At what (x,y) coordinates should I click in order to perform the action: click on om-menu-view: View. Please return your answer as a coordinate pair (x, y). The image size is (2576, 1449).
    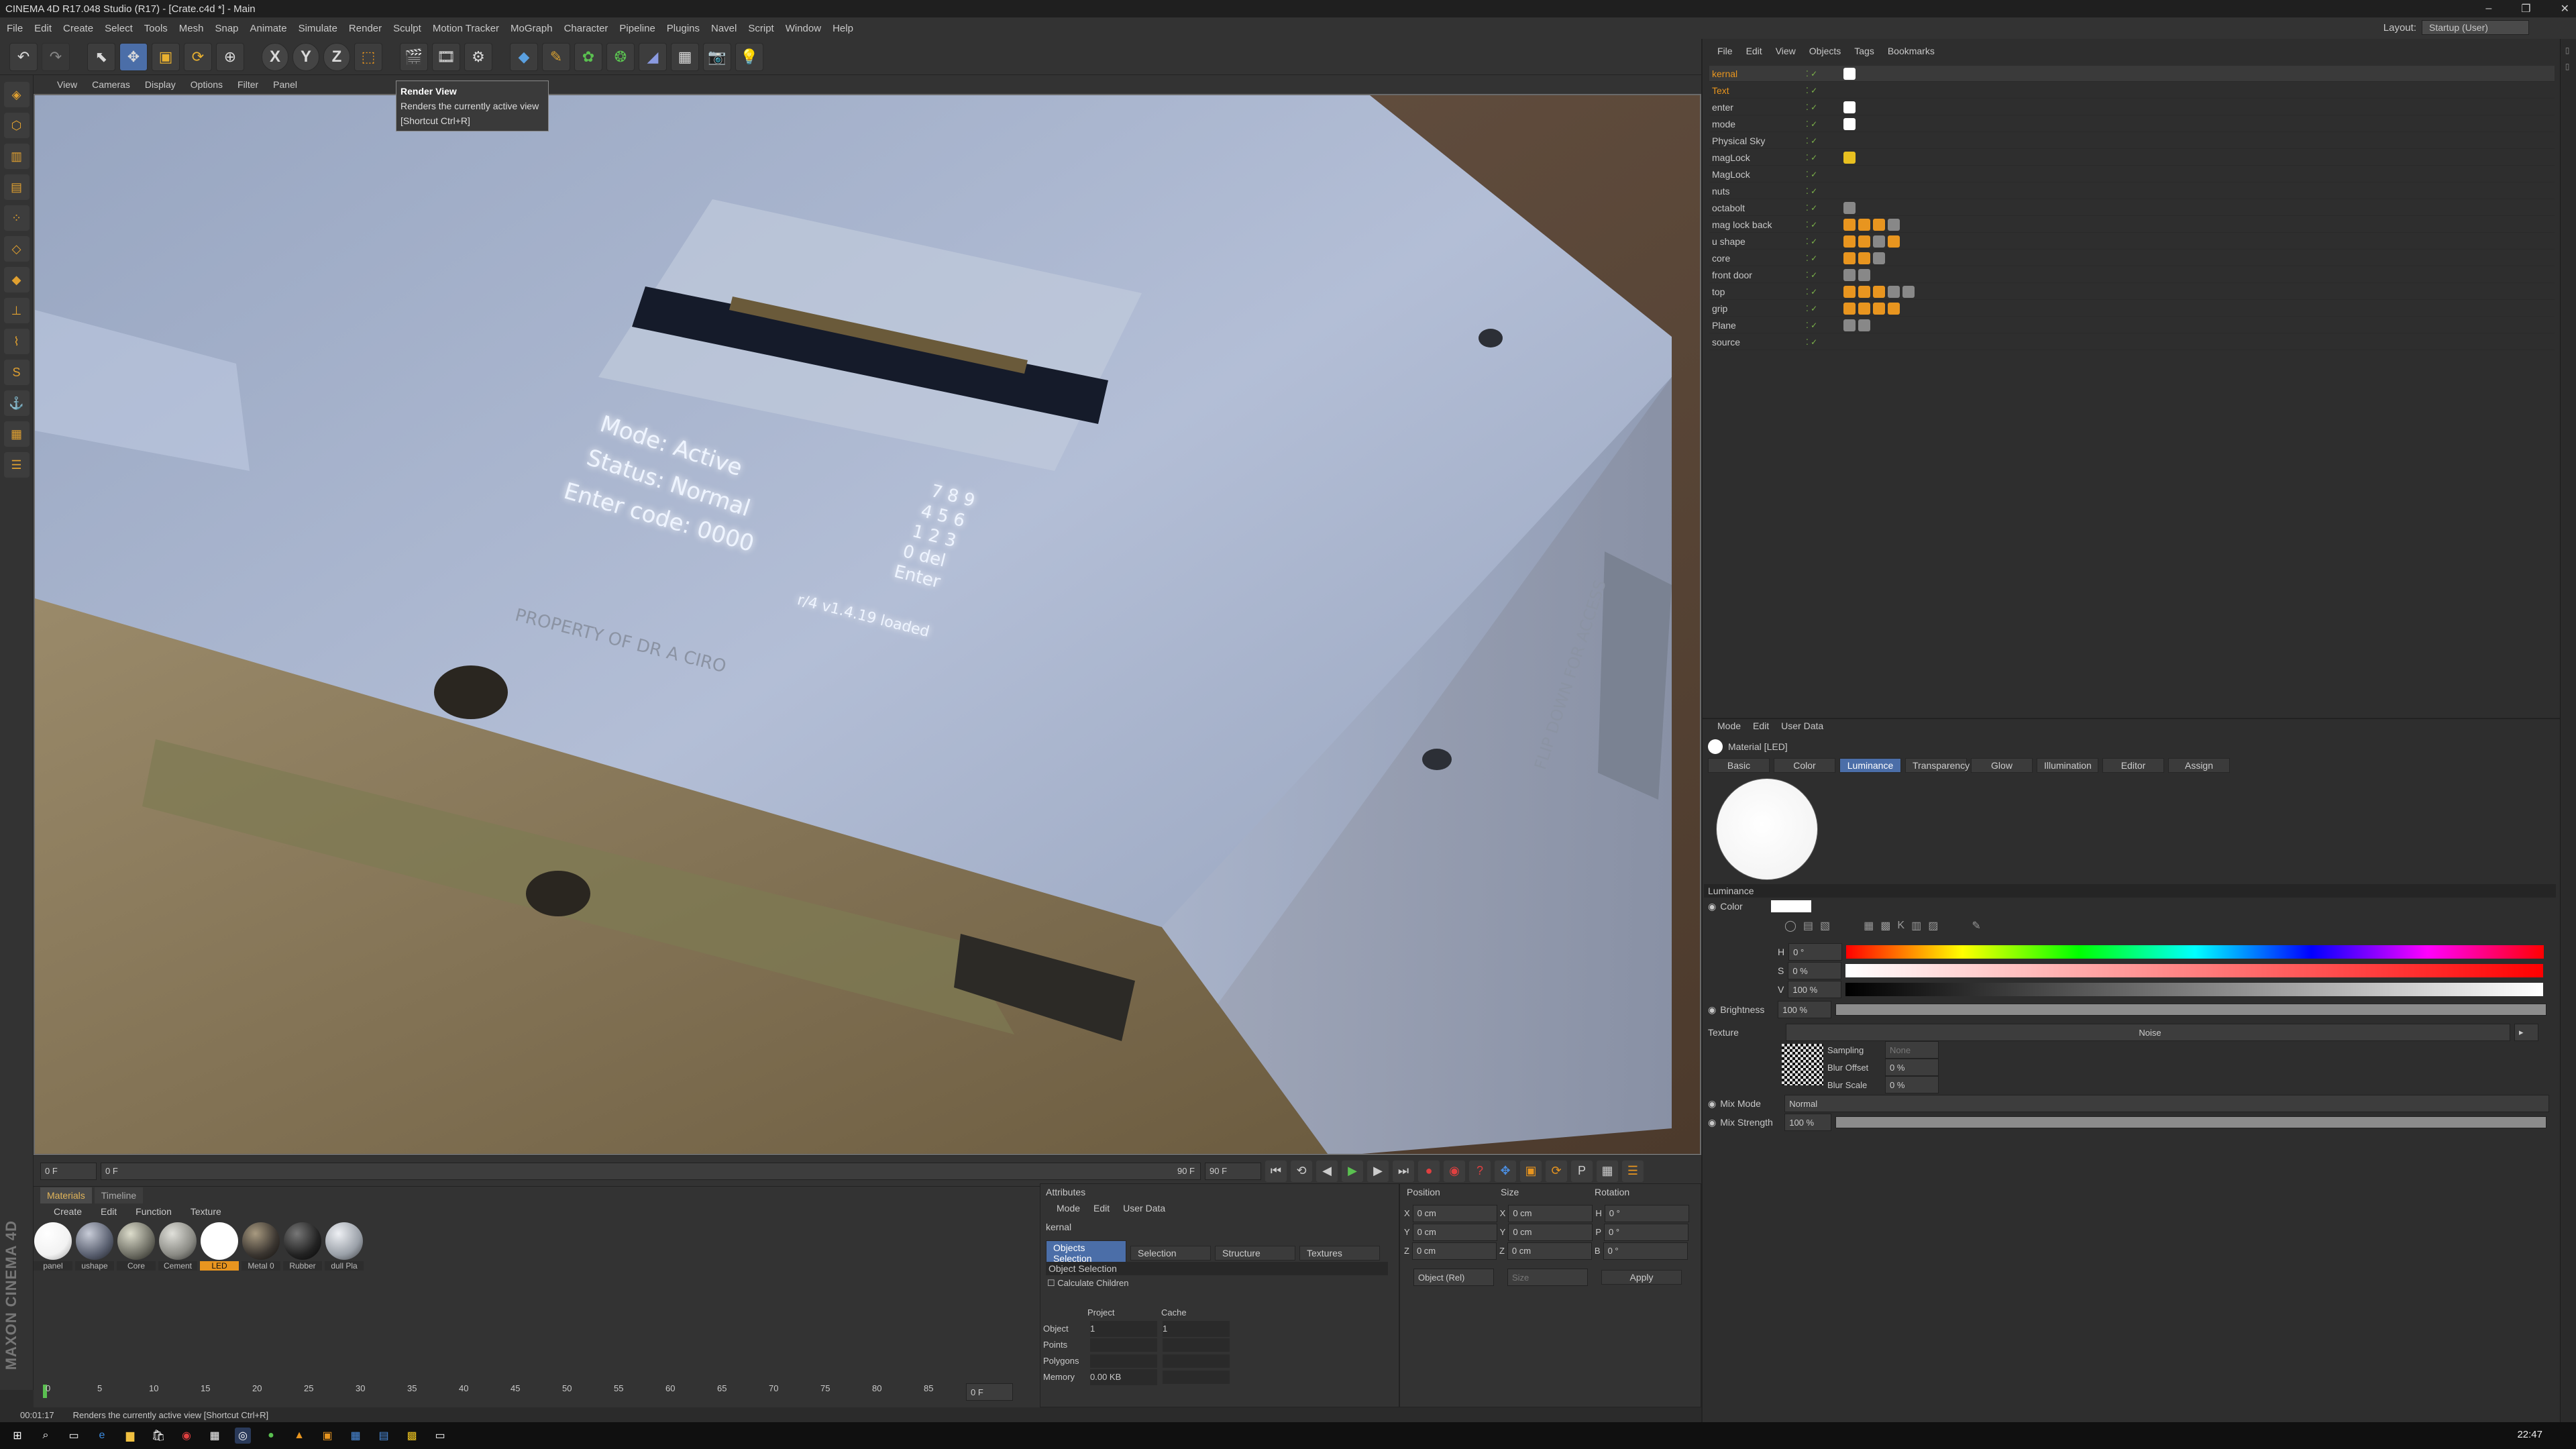
    Looking at the image, I should click on (1786, 51).